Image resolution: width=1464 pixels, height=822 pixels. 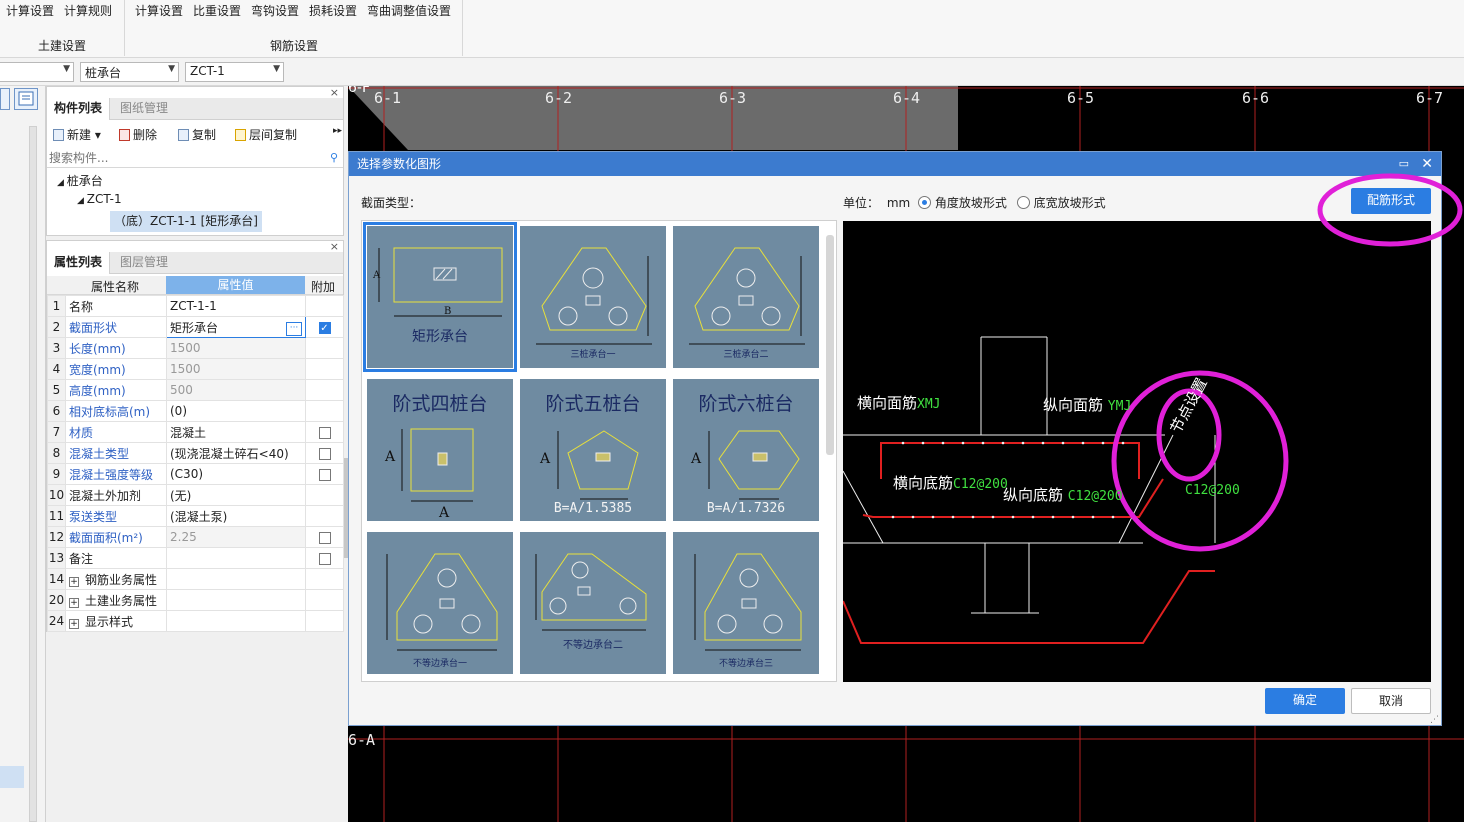 What do you see at coordinates (80, 180) in the screenshot?
I see `tree-root: ◢ 桩承台` at bounding box center [80, 180].